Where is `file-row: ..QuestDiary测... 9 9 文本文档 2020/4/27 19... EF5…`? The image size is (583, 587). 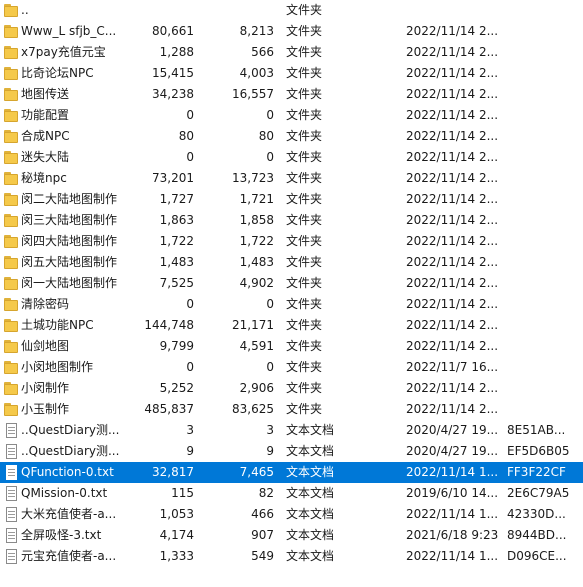 file-row: ..QuestDiary测... 9 9 文本文档 2020/4/27 19... EF5… is located at coordinates (291, 451).